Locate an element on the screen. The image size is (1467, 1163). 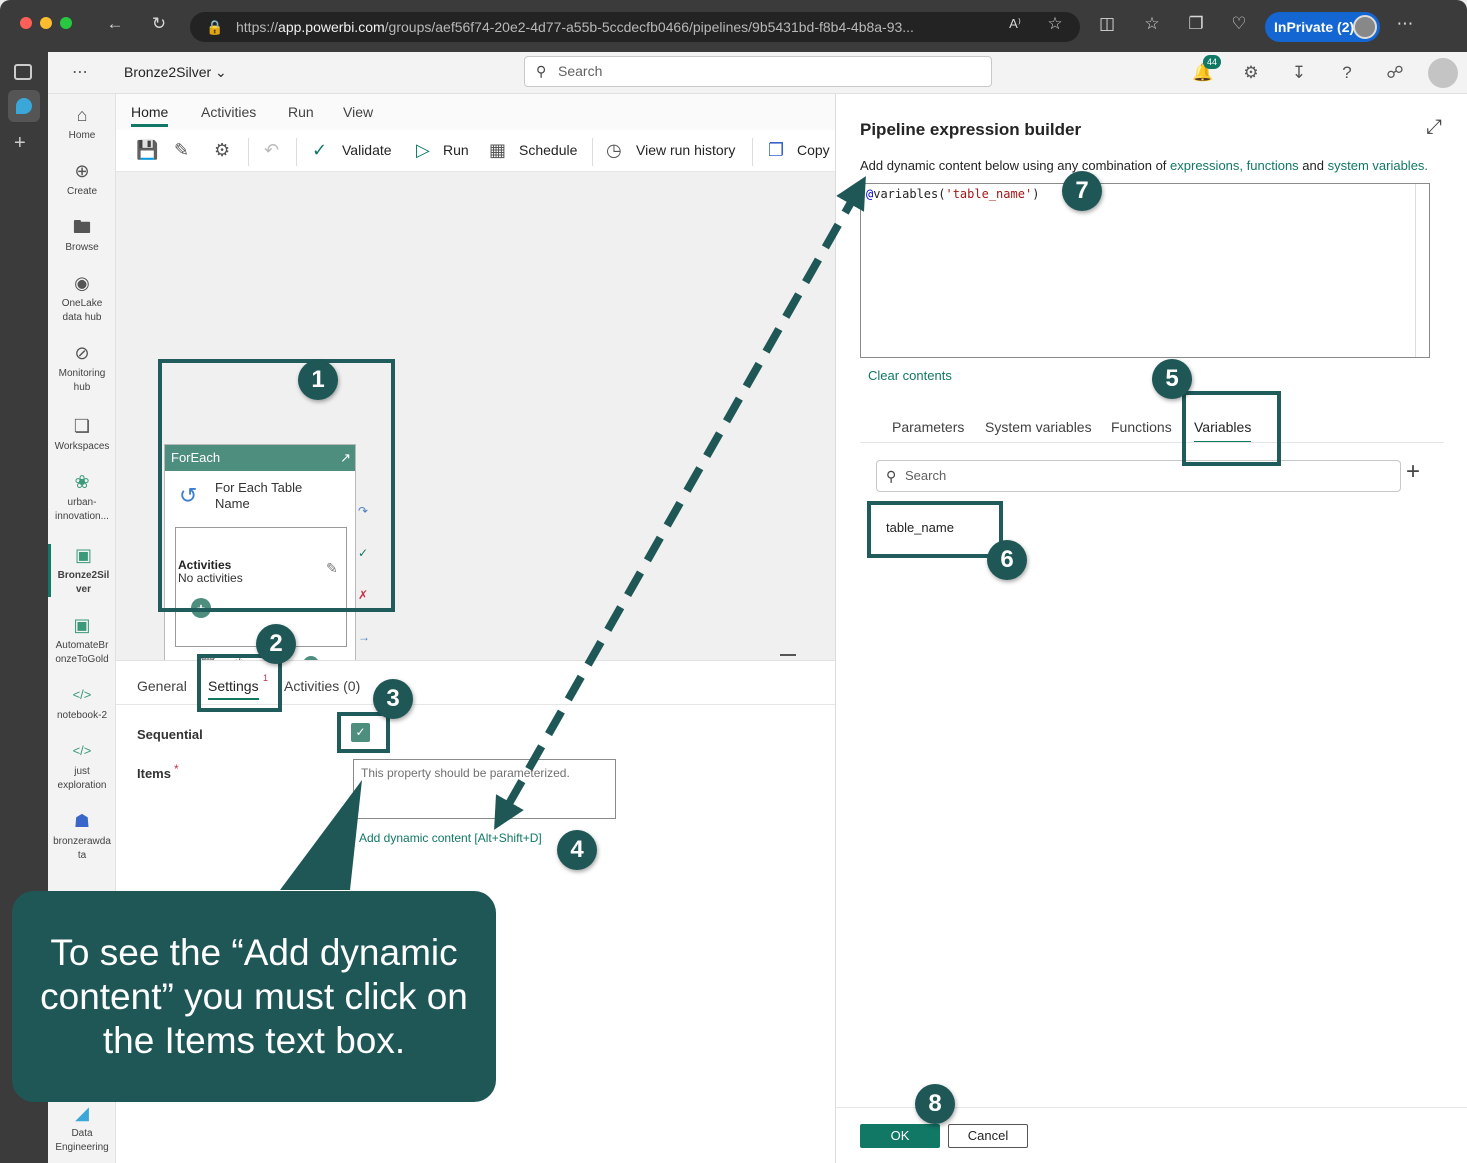
nav-data-engineering: ◢ Data Engineering is located at coordinates (82, 1128).